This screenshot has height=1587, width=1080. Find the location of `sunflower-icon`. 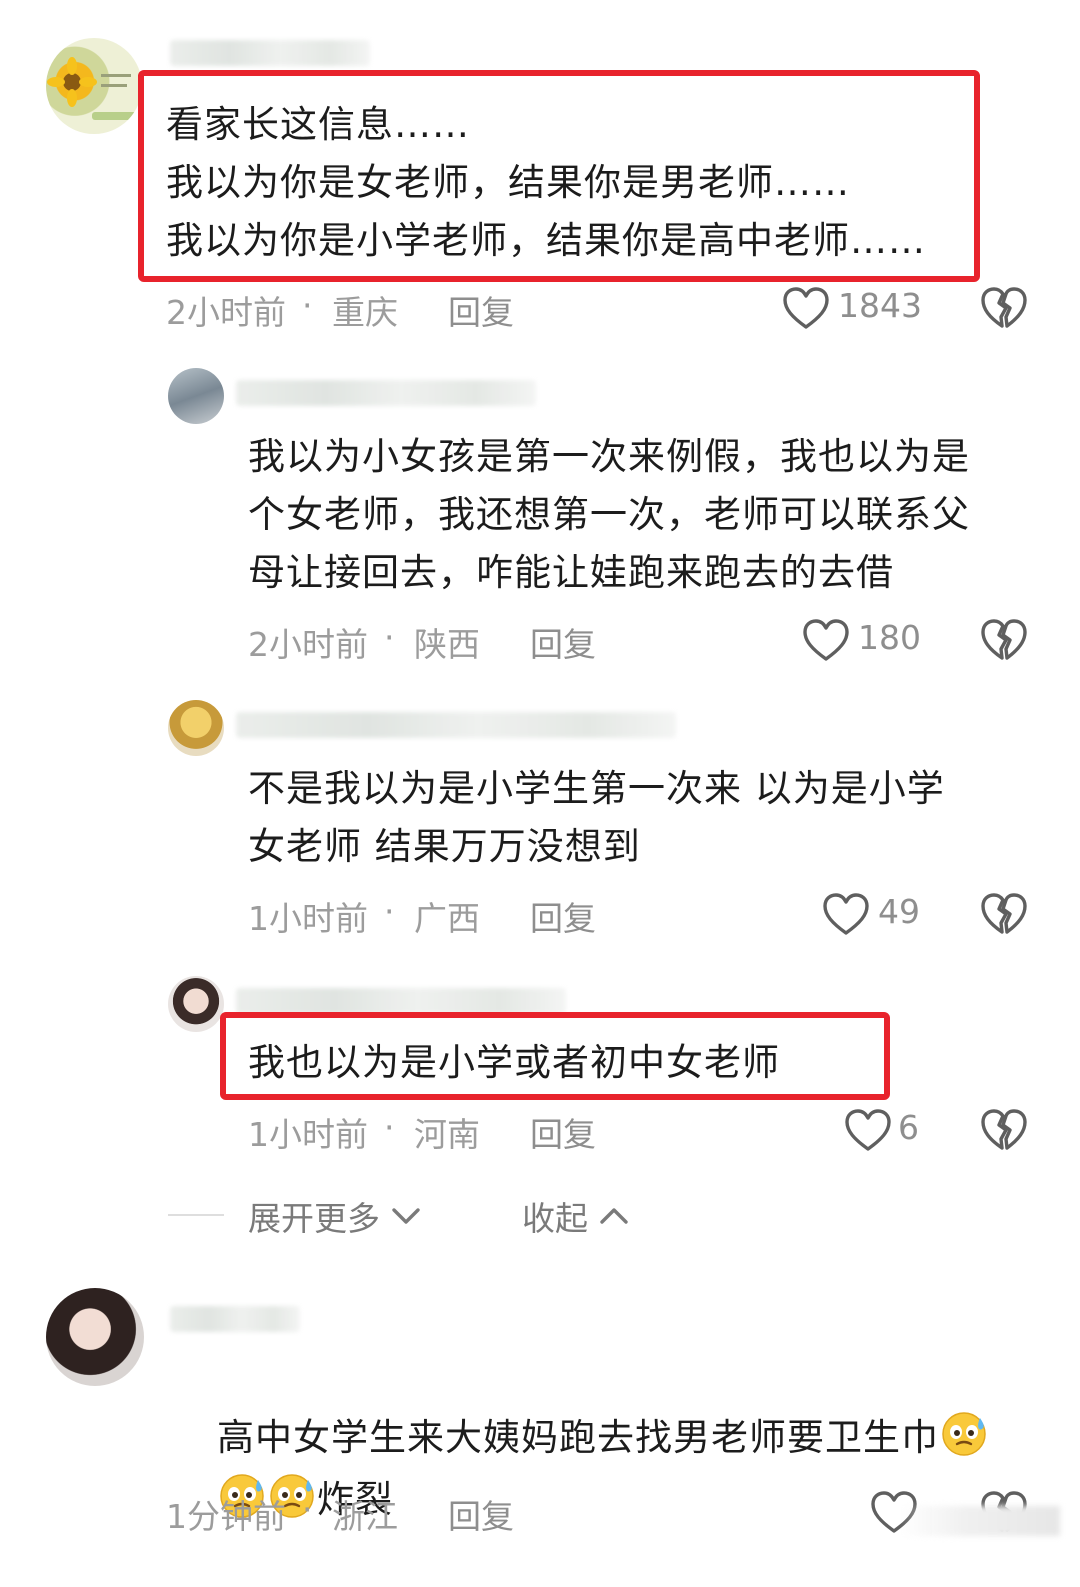

sunflower-icon is located at coordinates (91, 88).